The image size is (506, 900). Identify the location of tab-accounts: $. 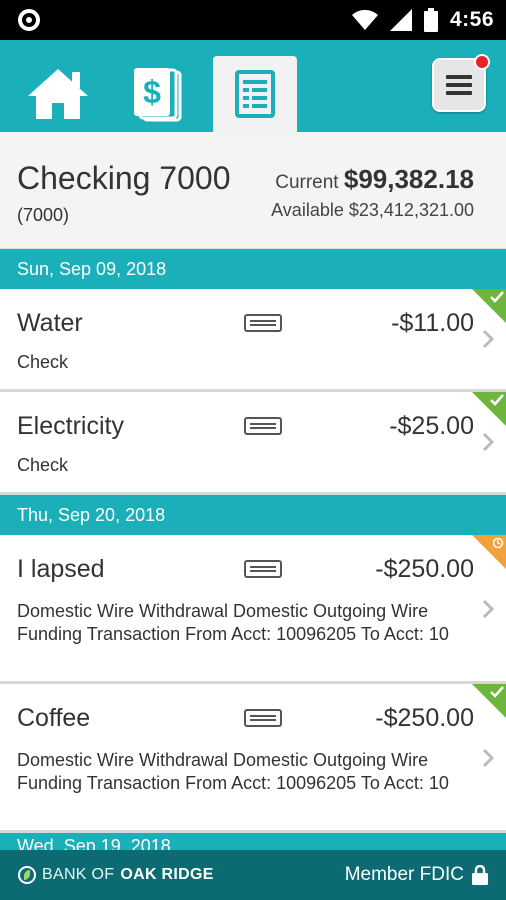
(158, 94).